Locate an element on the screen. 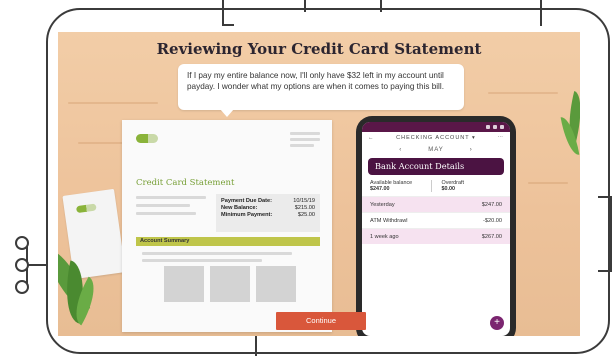 This screenshot has height=360, width=616. due-row: Minimum Payment: $25.00 is located at coordinates (268, 215).